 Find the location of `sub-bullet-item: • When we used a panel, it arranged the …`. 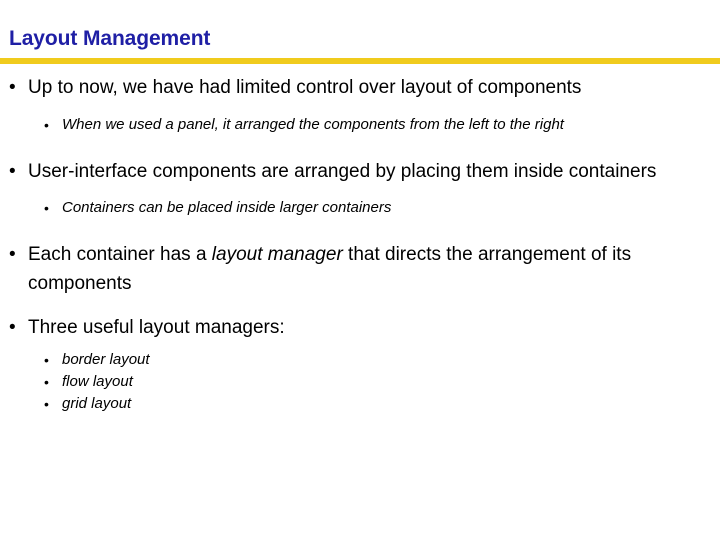

sub-bullet-item: • When we used a panel, it arranged the … is located at coordinates (360, 125).